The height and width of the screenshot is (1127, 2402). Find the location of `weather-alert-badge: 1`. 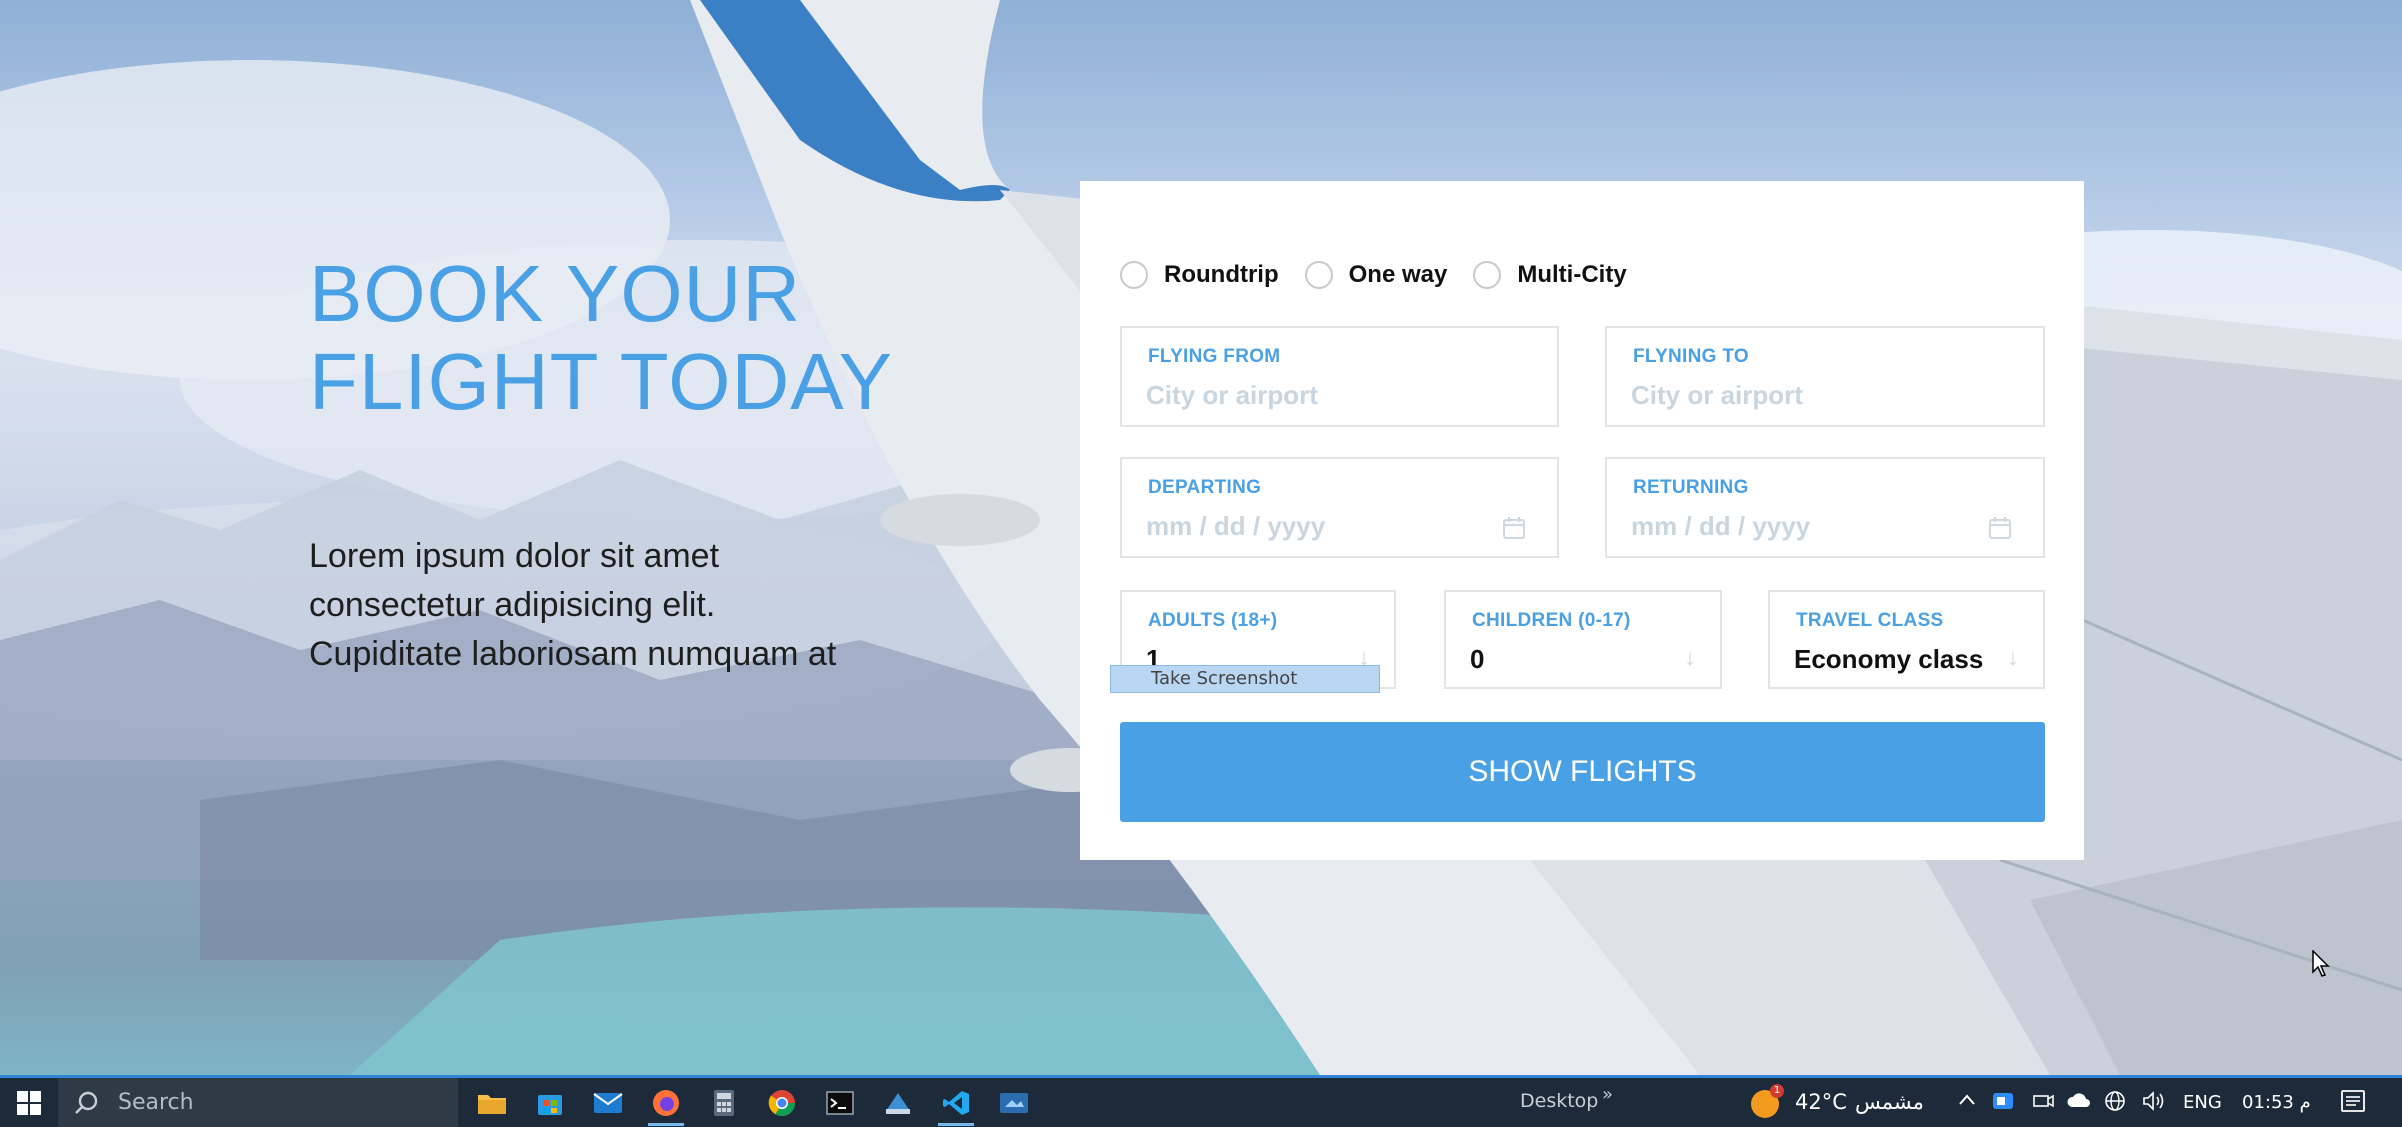

weather-alert-badge: 1 is located at coordinates (1777, 1091).